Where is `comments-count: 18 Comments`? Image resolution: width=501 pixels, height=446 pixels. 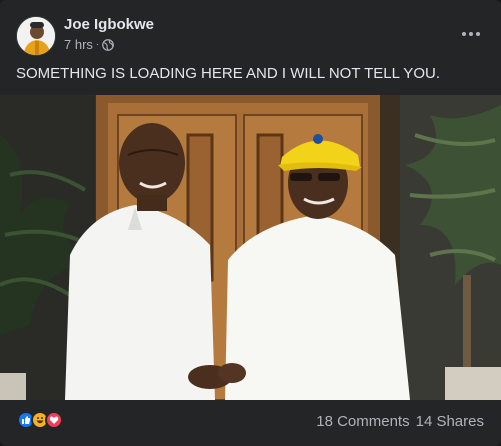
comments-count: 18 Comments is located at coordinates (362, 421).